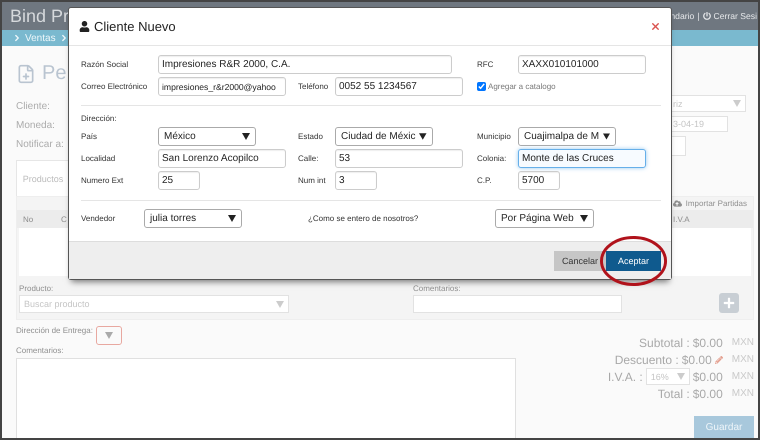  I want to click on highlight-ellipse, so click(633, 261).